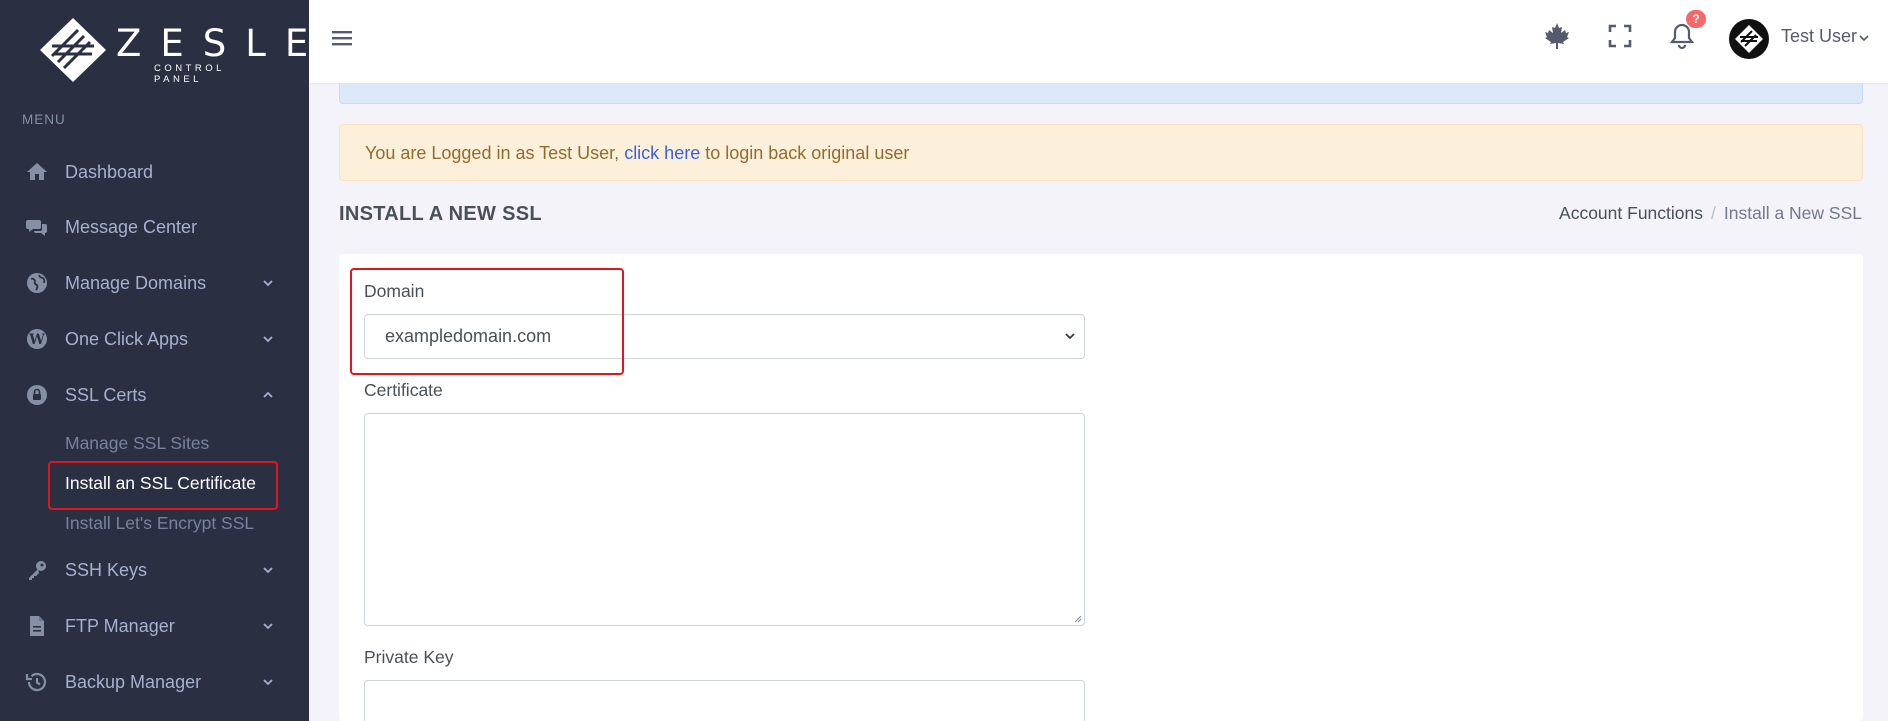  Describe the element at coordinates (189, 74) in the screenshot. I see `brand-subtitle: CONTROL PANEL` at that location.